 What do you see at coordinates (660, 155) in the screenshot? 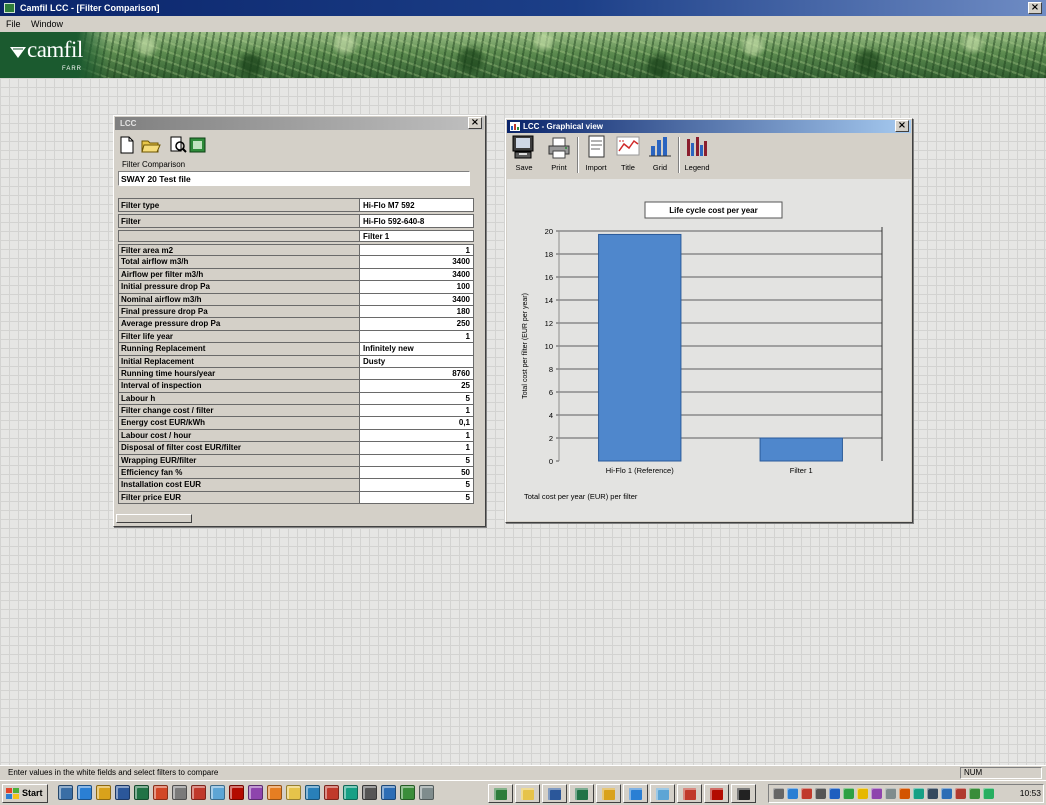
I see `grid-button: Grid` at bounding box center [660, 155].